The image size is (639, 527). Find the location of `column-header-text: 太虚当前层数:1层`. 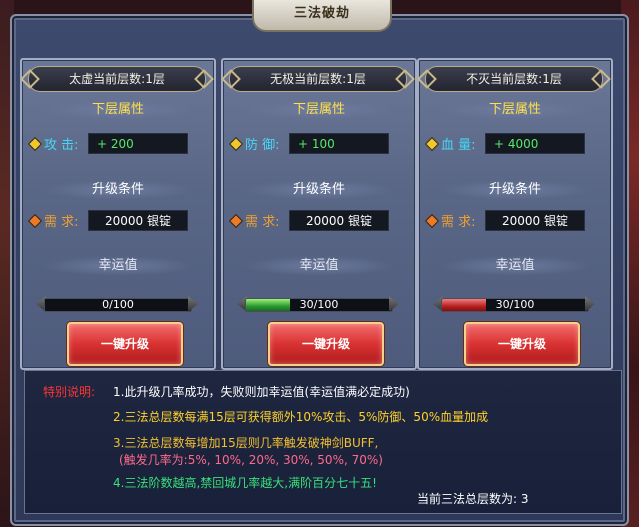

column-header-text: 太虚当前层数:1层 is located at coordinates (117, 79).